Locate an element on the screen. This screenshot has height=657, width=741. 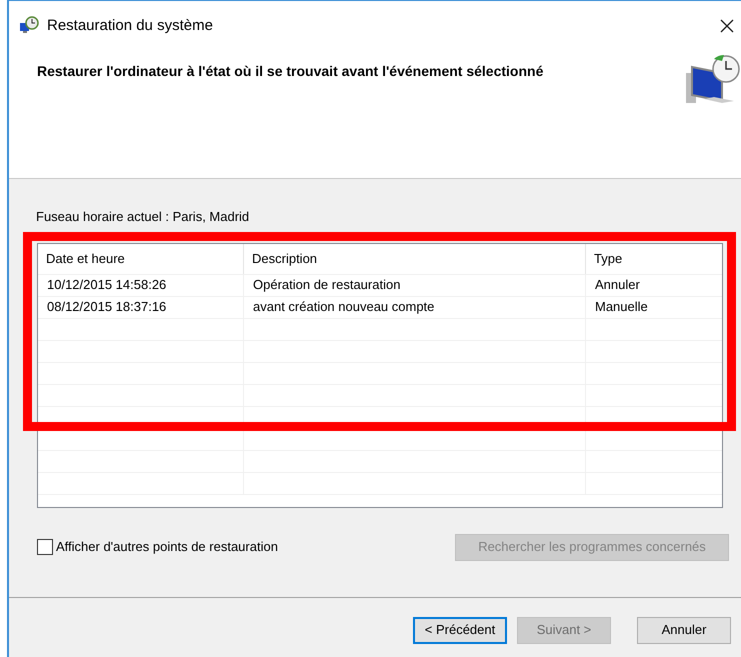
table-cell-text: avant création nouveau compte is located at coordinates (343, 307).